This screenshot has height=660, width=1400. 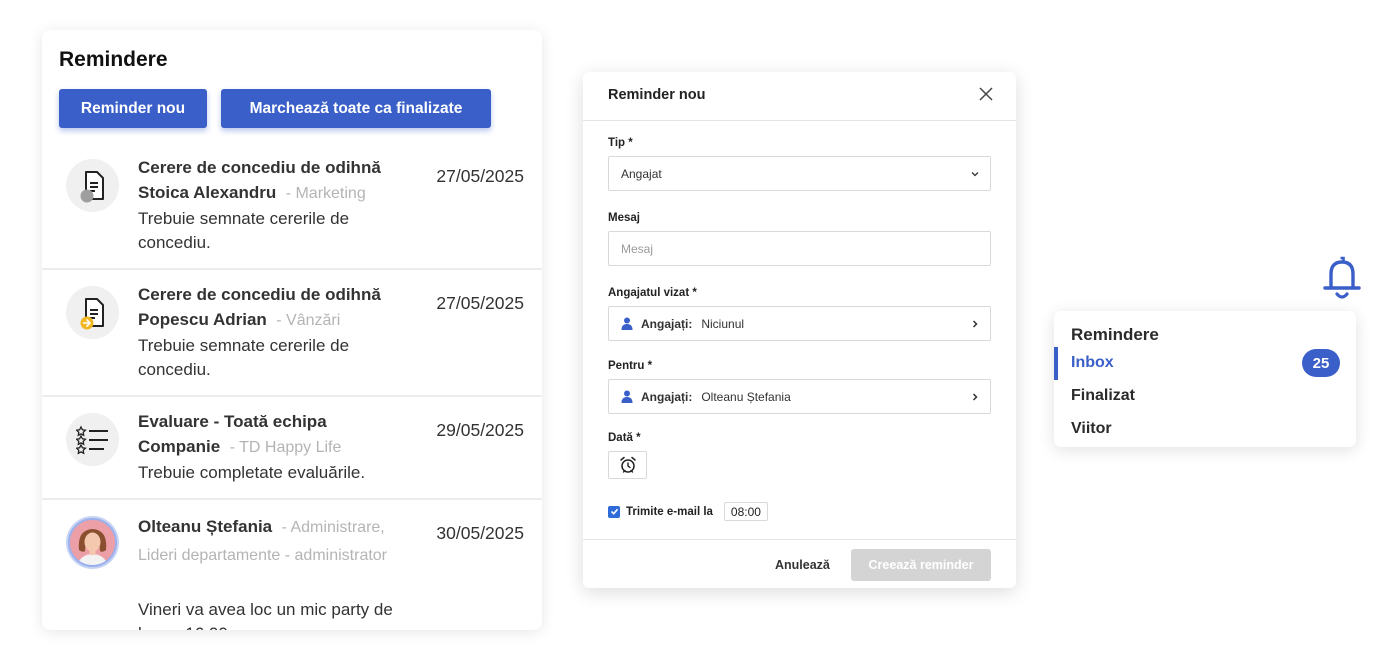 What do you see at coordinates (799, 396) in the screenshot?
I see `for-employee-picker: Angajați: Olteanu Ștefania` at bounding box center [799, 396].